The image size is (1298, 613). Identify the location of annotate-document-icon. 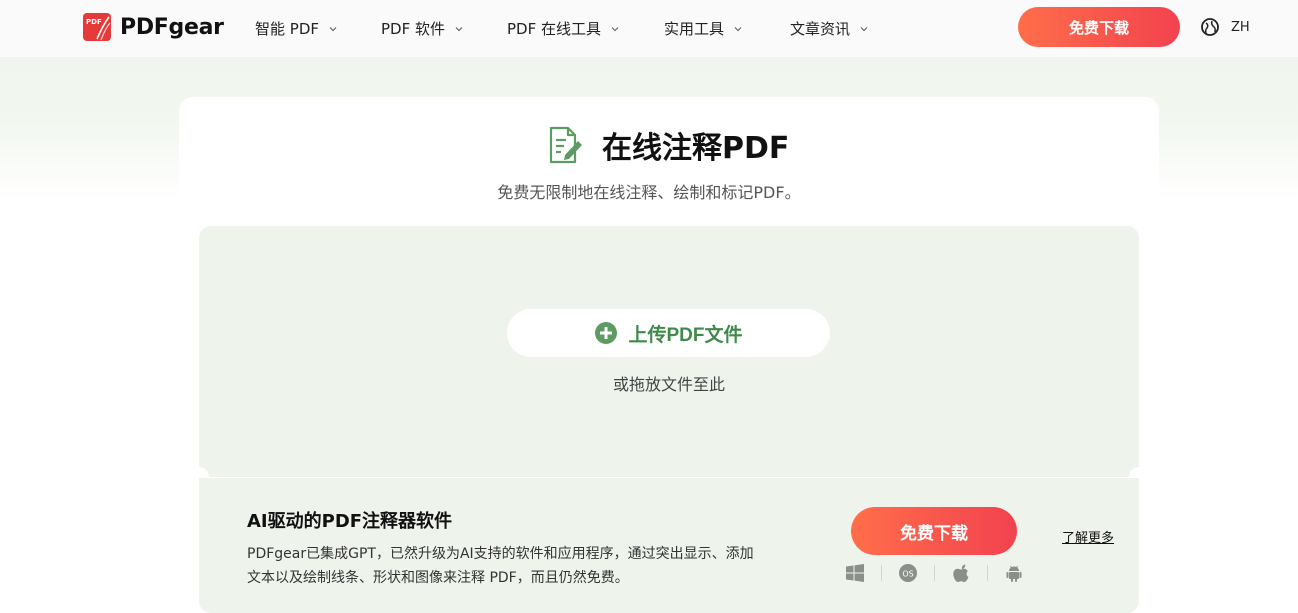
(565, 145).